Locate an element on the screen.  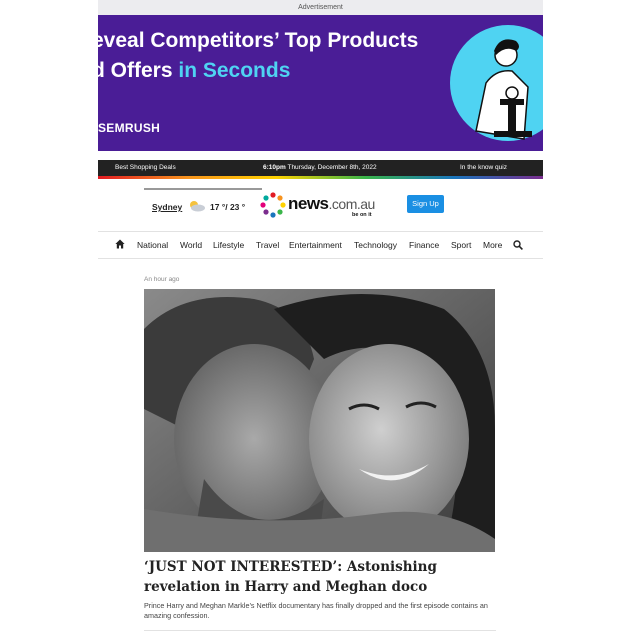
article-divider is located at coordinates (320, 630).